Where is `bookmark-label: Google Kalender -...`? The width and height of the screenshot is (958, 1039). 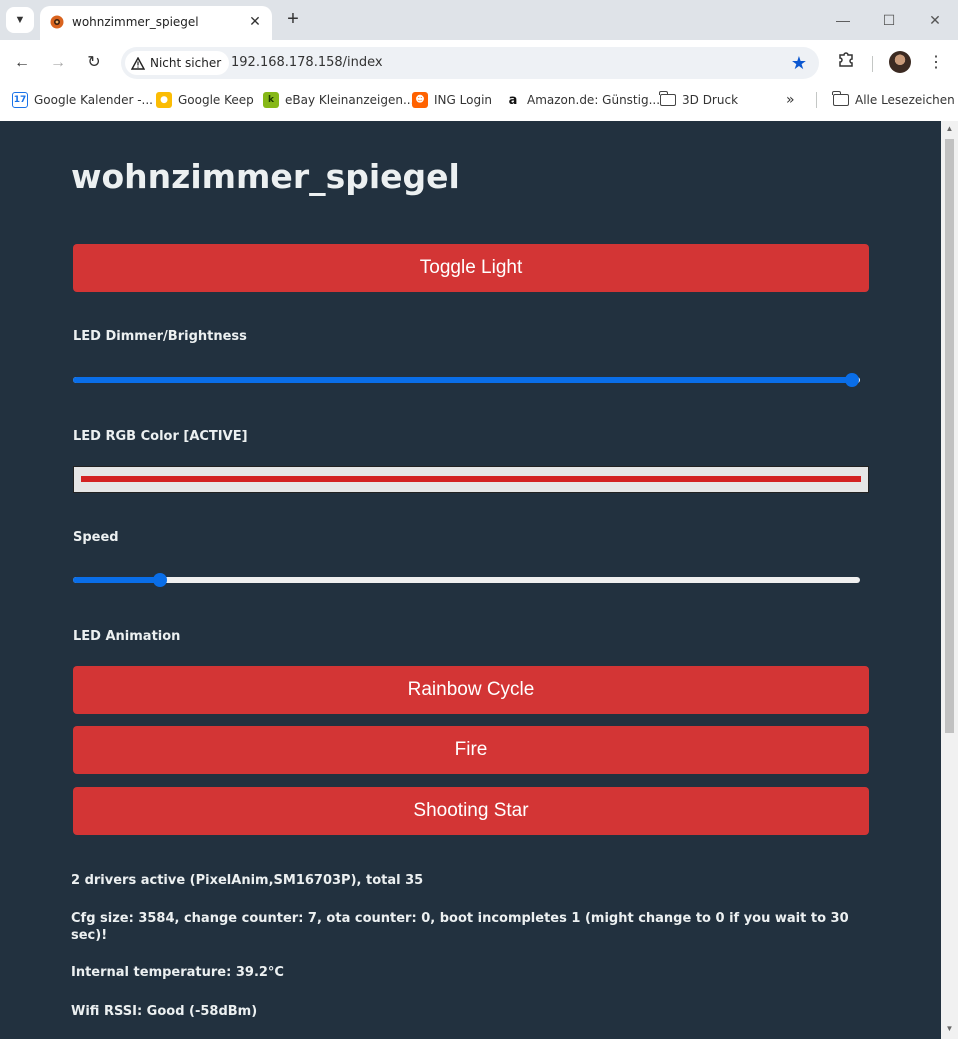 bookmark-label: Google Kalender -... is located at coordinates (93, 100).